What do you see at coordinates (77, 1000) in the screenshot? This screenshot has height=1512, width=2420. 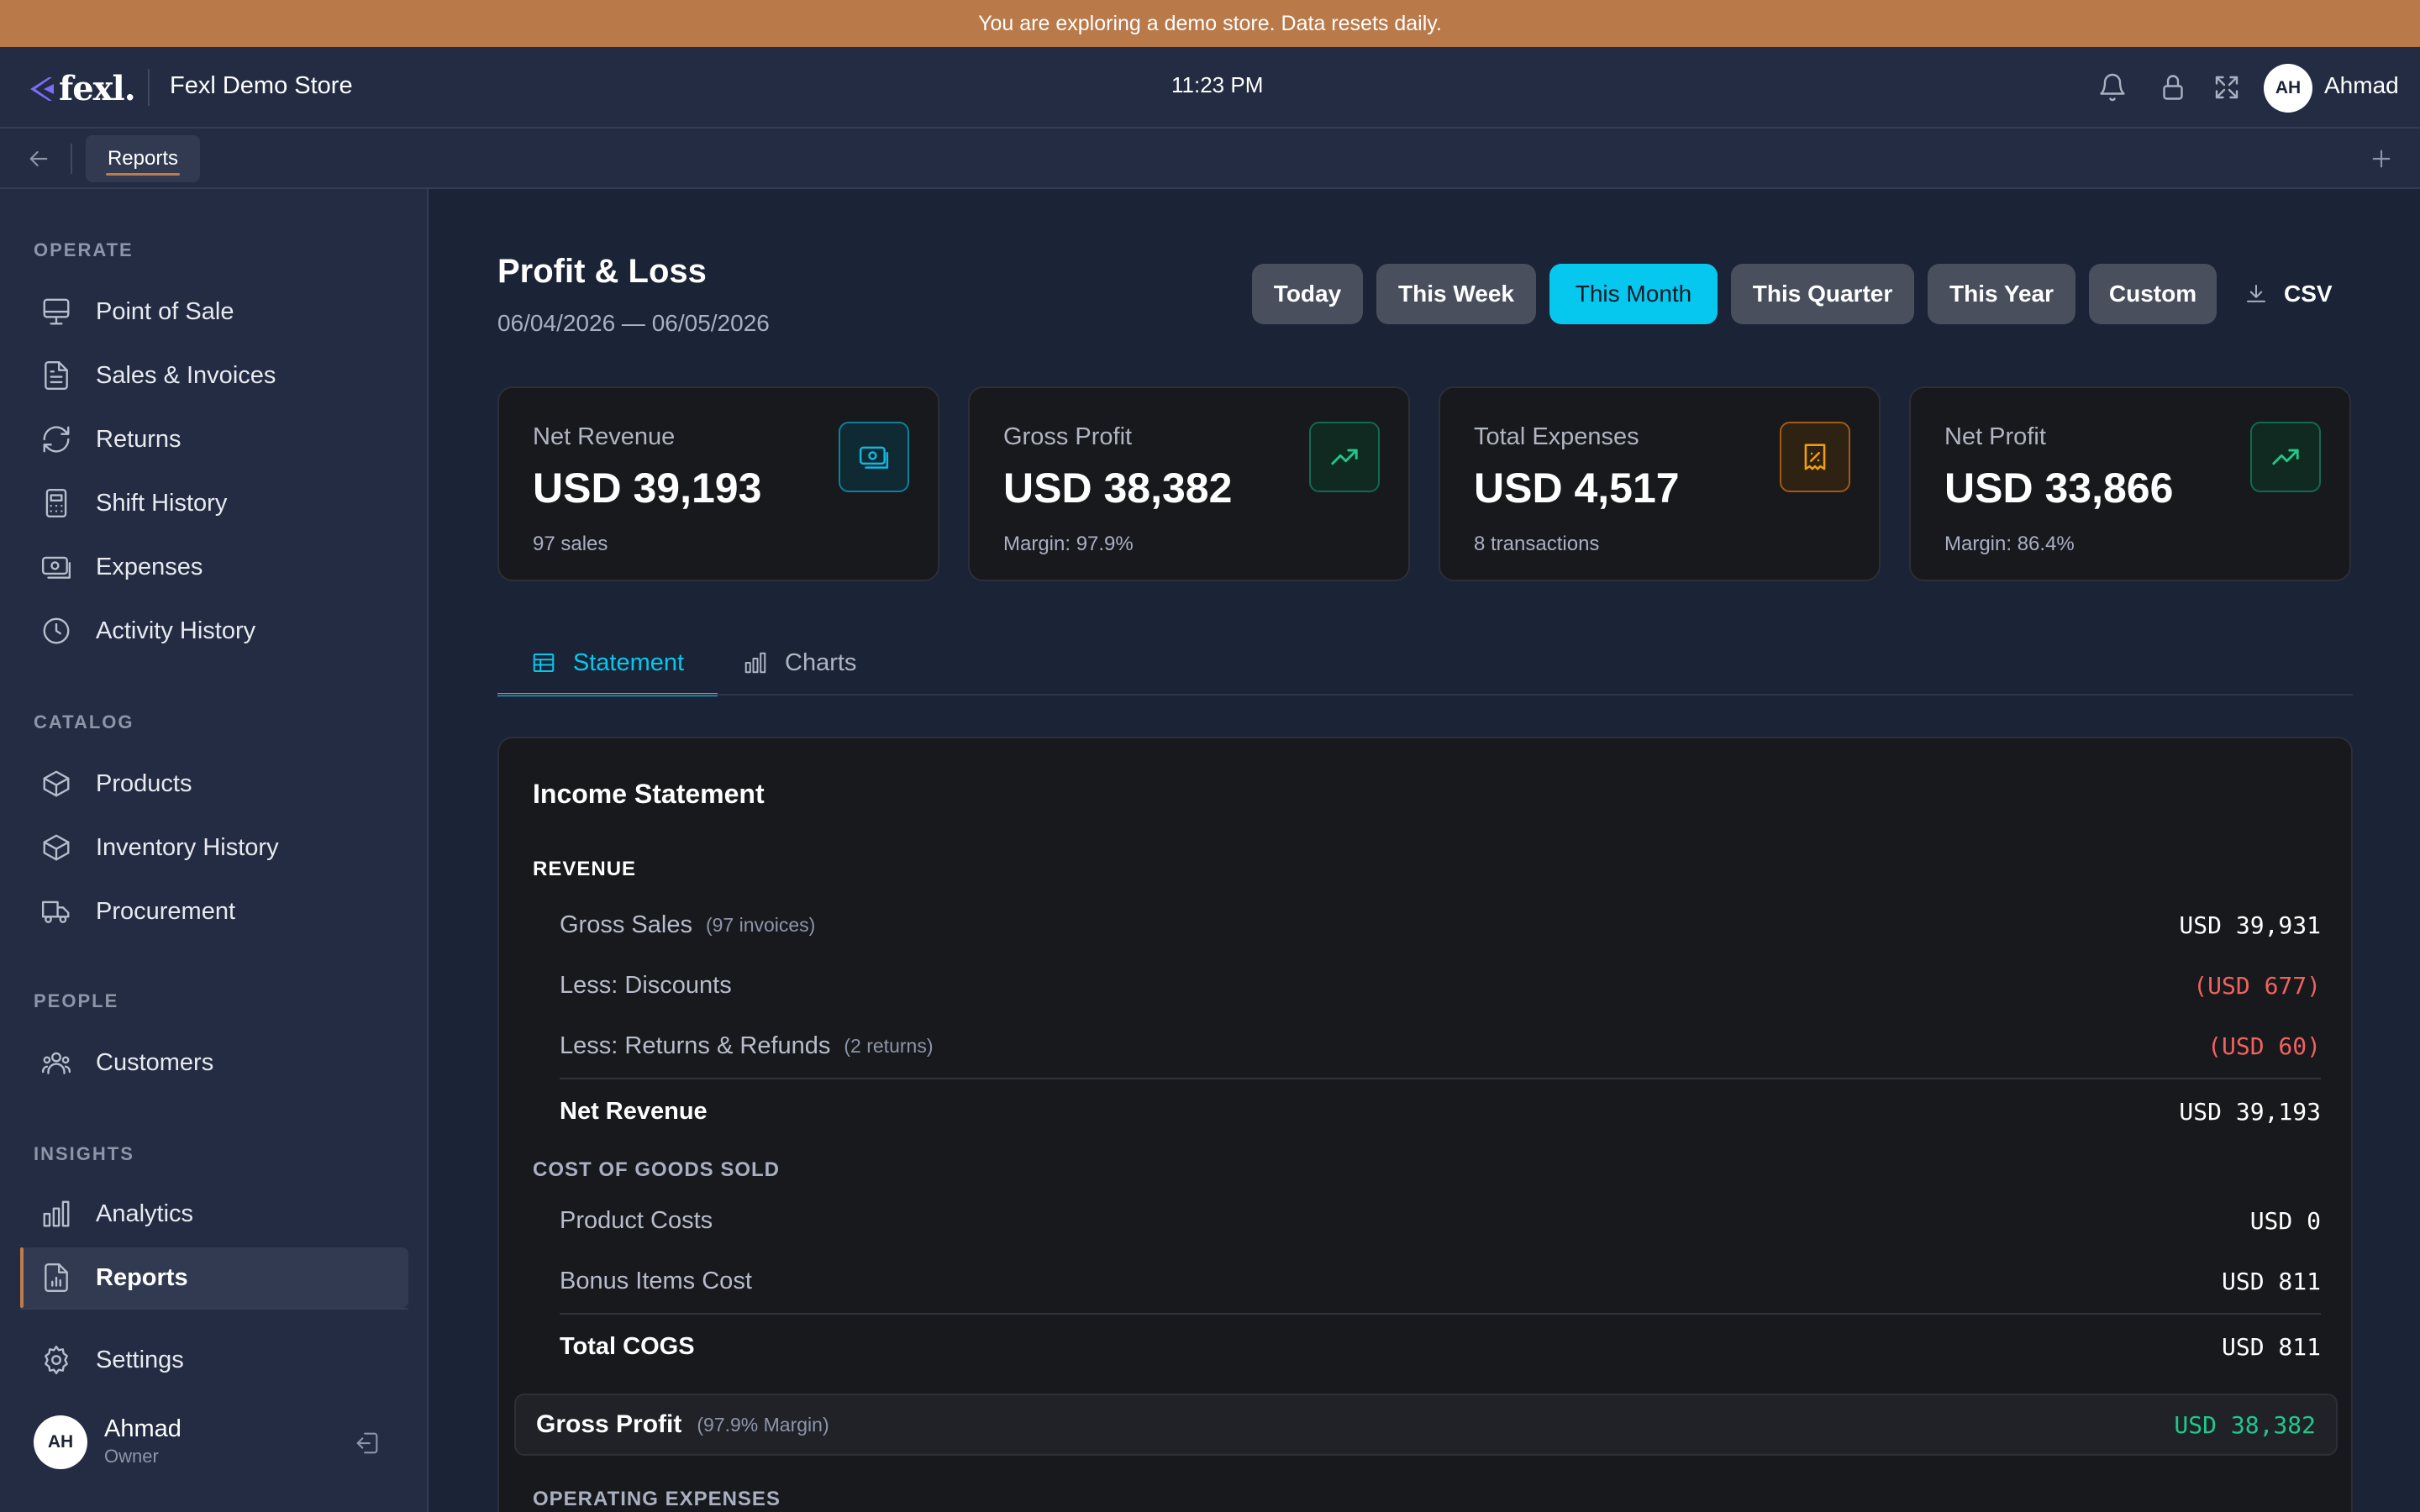 I see `section-label-people: PEOPLE` at bounding box center [77, 1000].